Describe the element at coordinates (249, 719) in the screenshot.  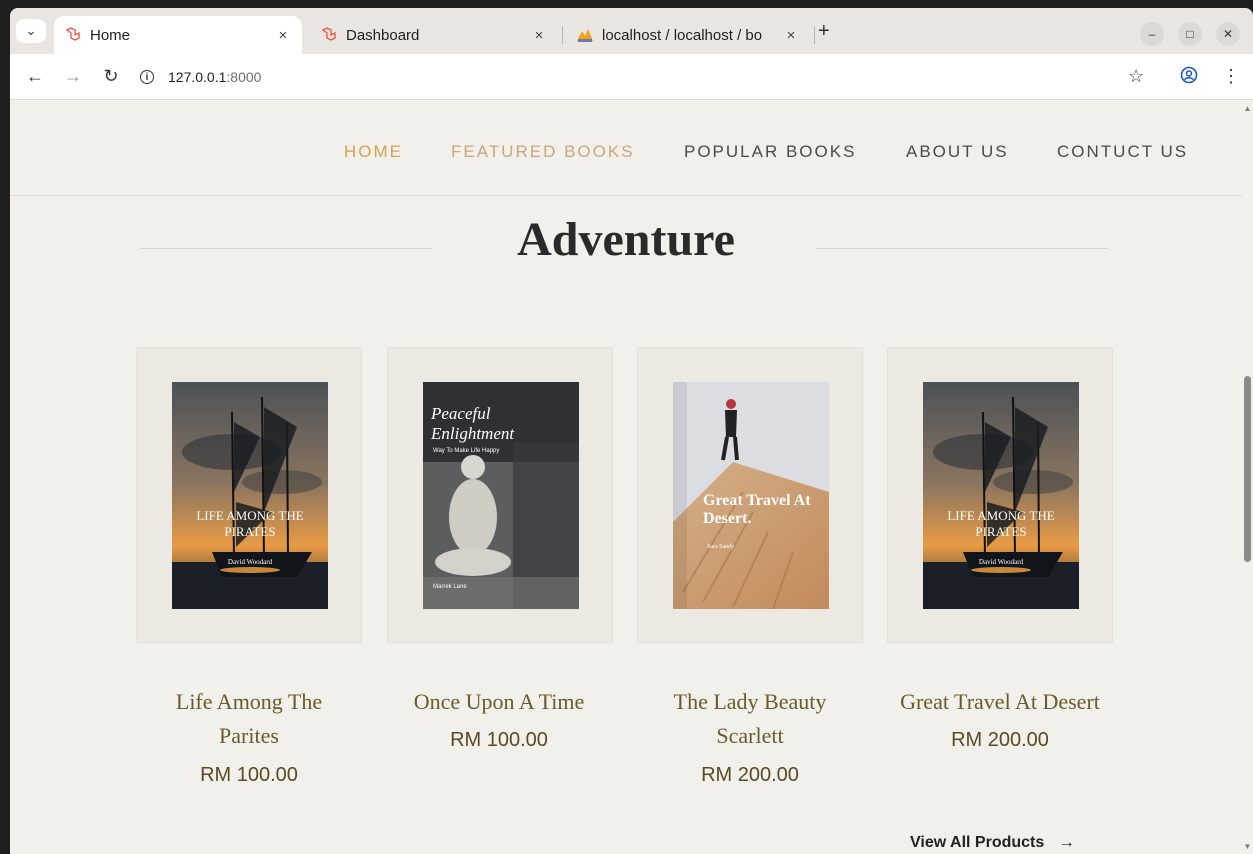
I see `product-name: Life Among The Parites` at that location.